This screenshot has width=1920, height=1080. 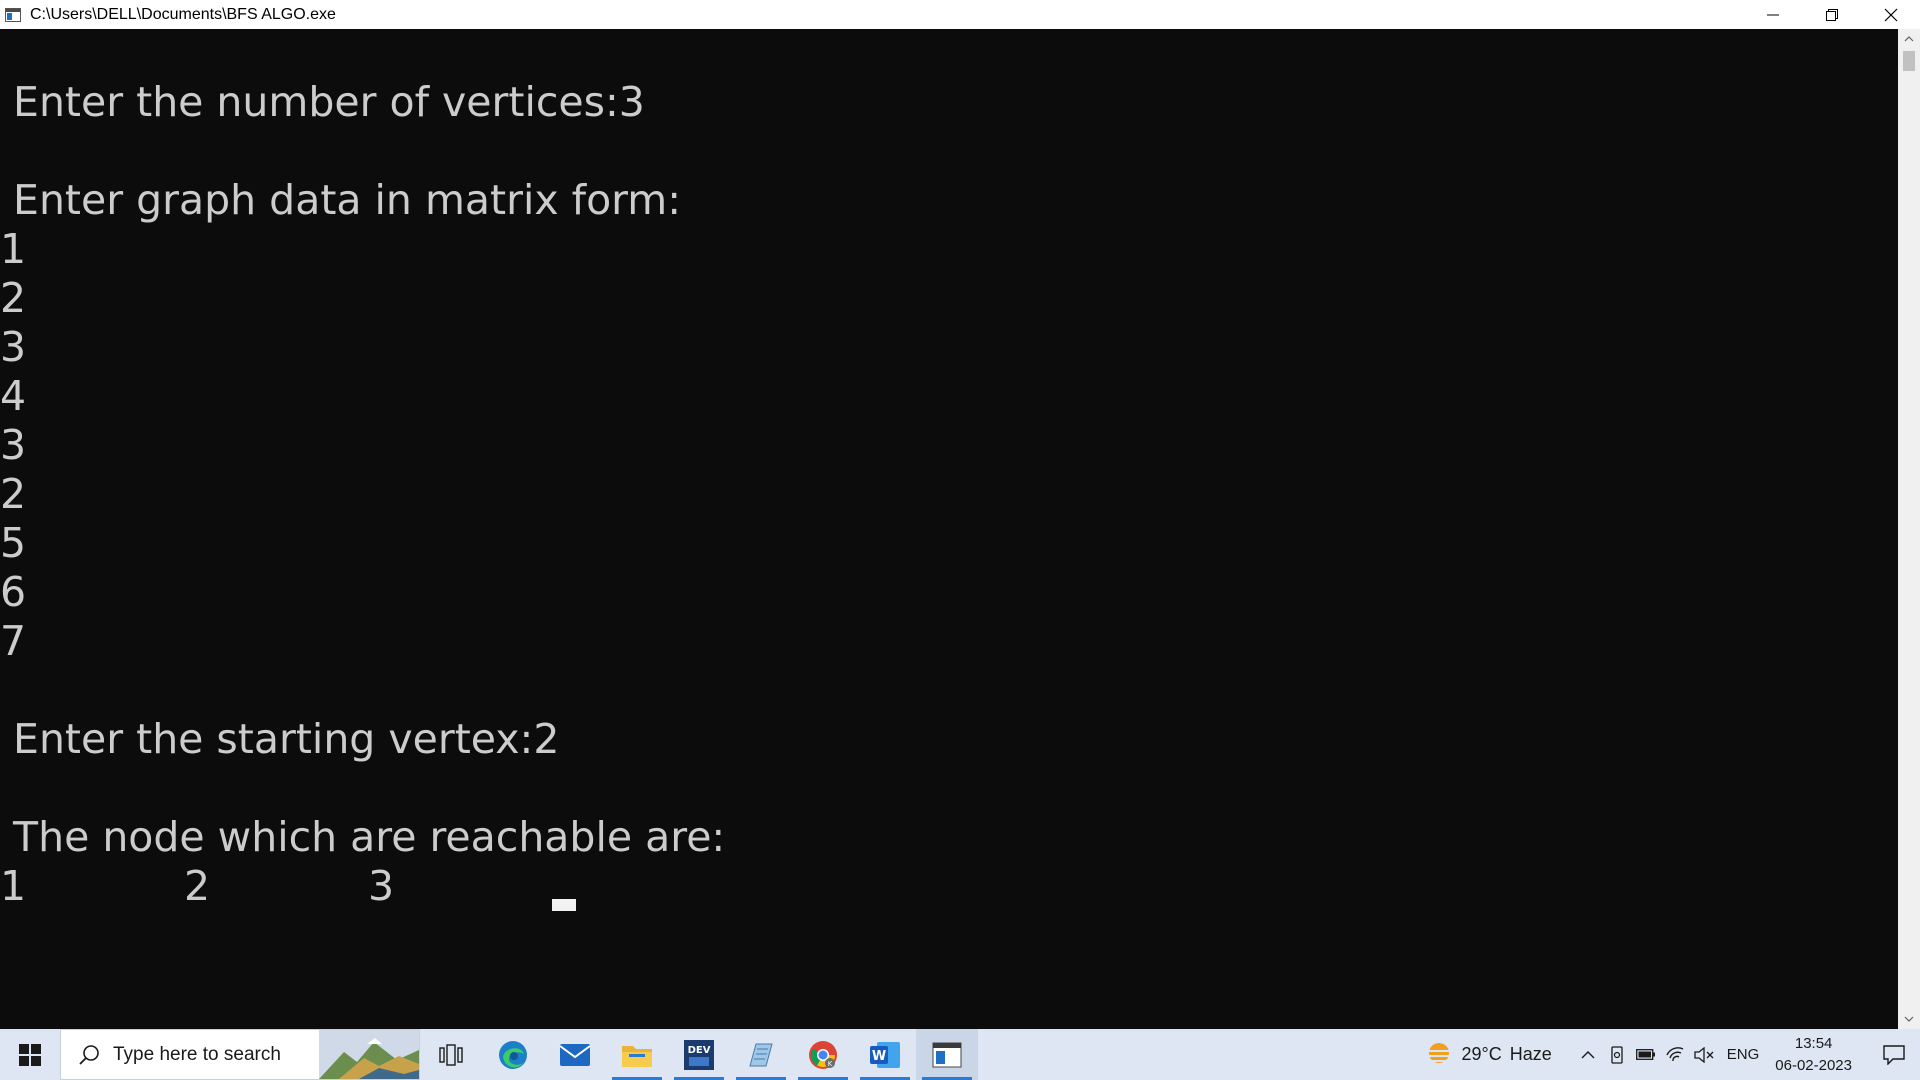 What do you see at coordinates (1813, 1055) in the screenshot?
I see `clock: 13:54 06-02-2023` at bounding box center [1813, 1055].